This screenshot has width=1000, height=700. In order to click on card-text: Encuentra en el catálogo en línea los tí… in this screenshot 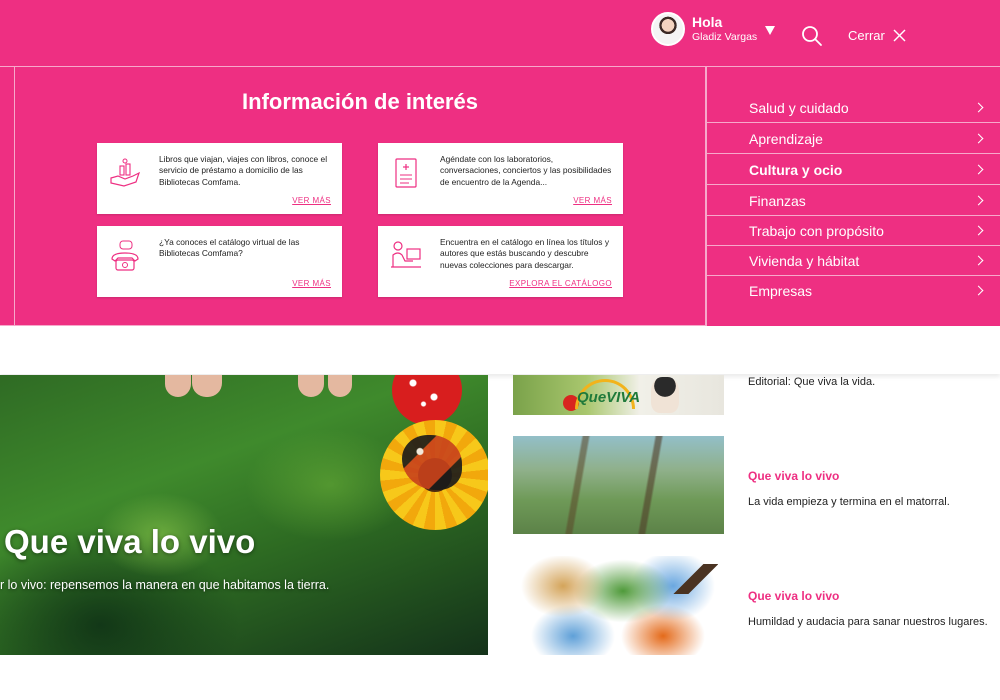, I will do `click(525, 253)`.